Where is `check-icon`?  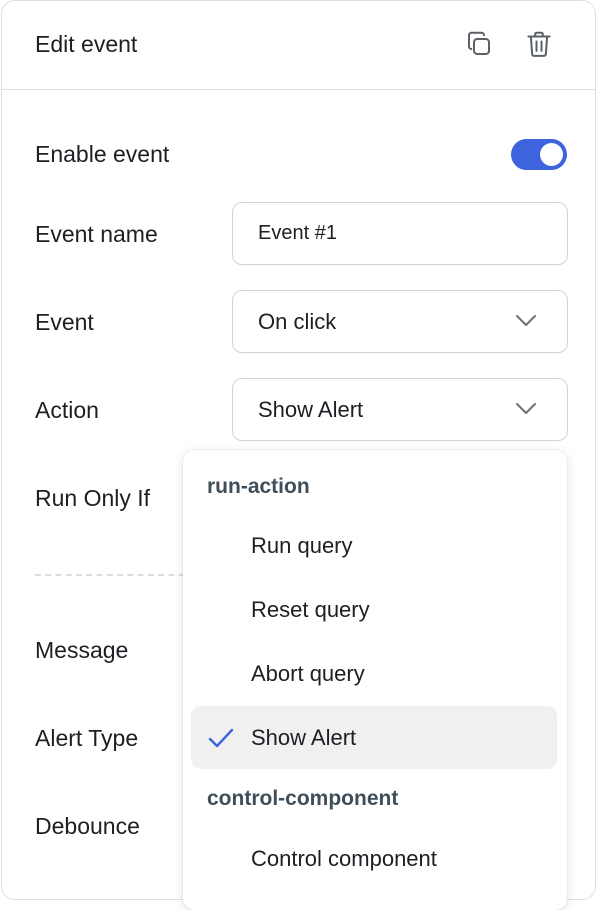 check-icon is located at coordinates (221, 738).